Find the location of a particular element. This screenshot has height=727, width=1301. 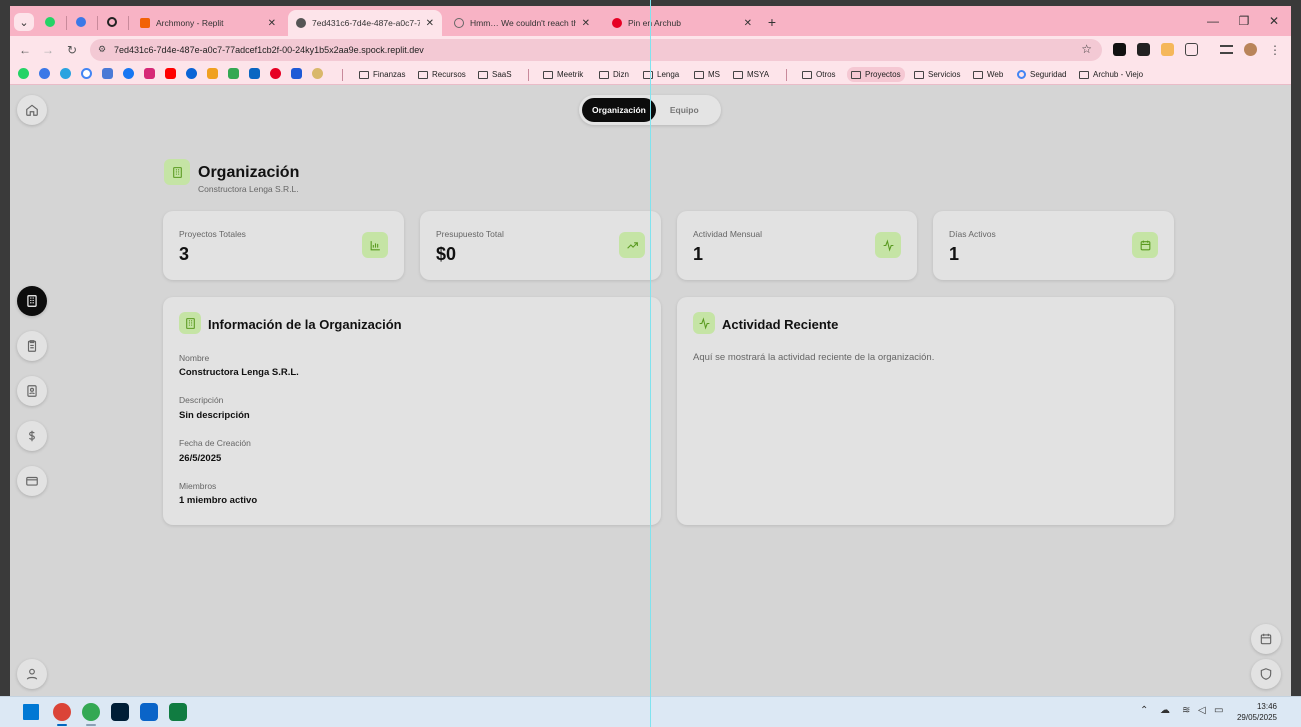

tab-title: 7ed431c6-7d4e-487e-a0c7-77adcef1cb2f is located at coordinates (366, 23).